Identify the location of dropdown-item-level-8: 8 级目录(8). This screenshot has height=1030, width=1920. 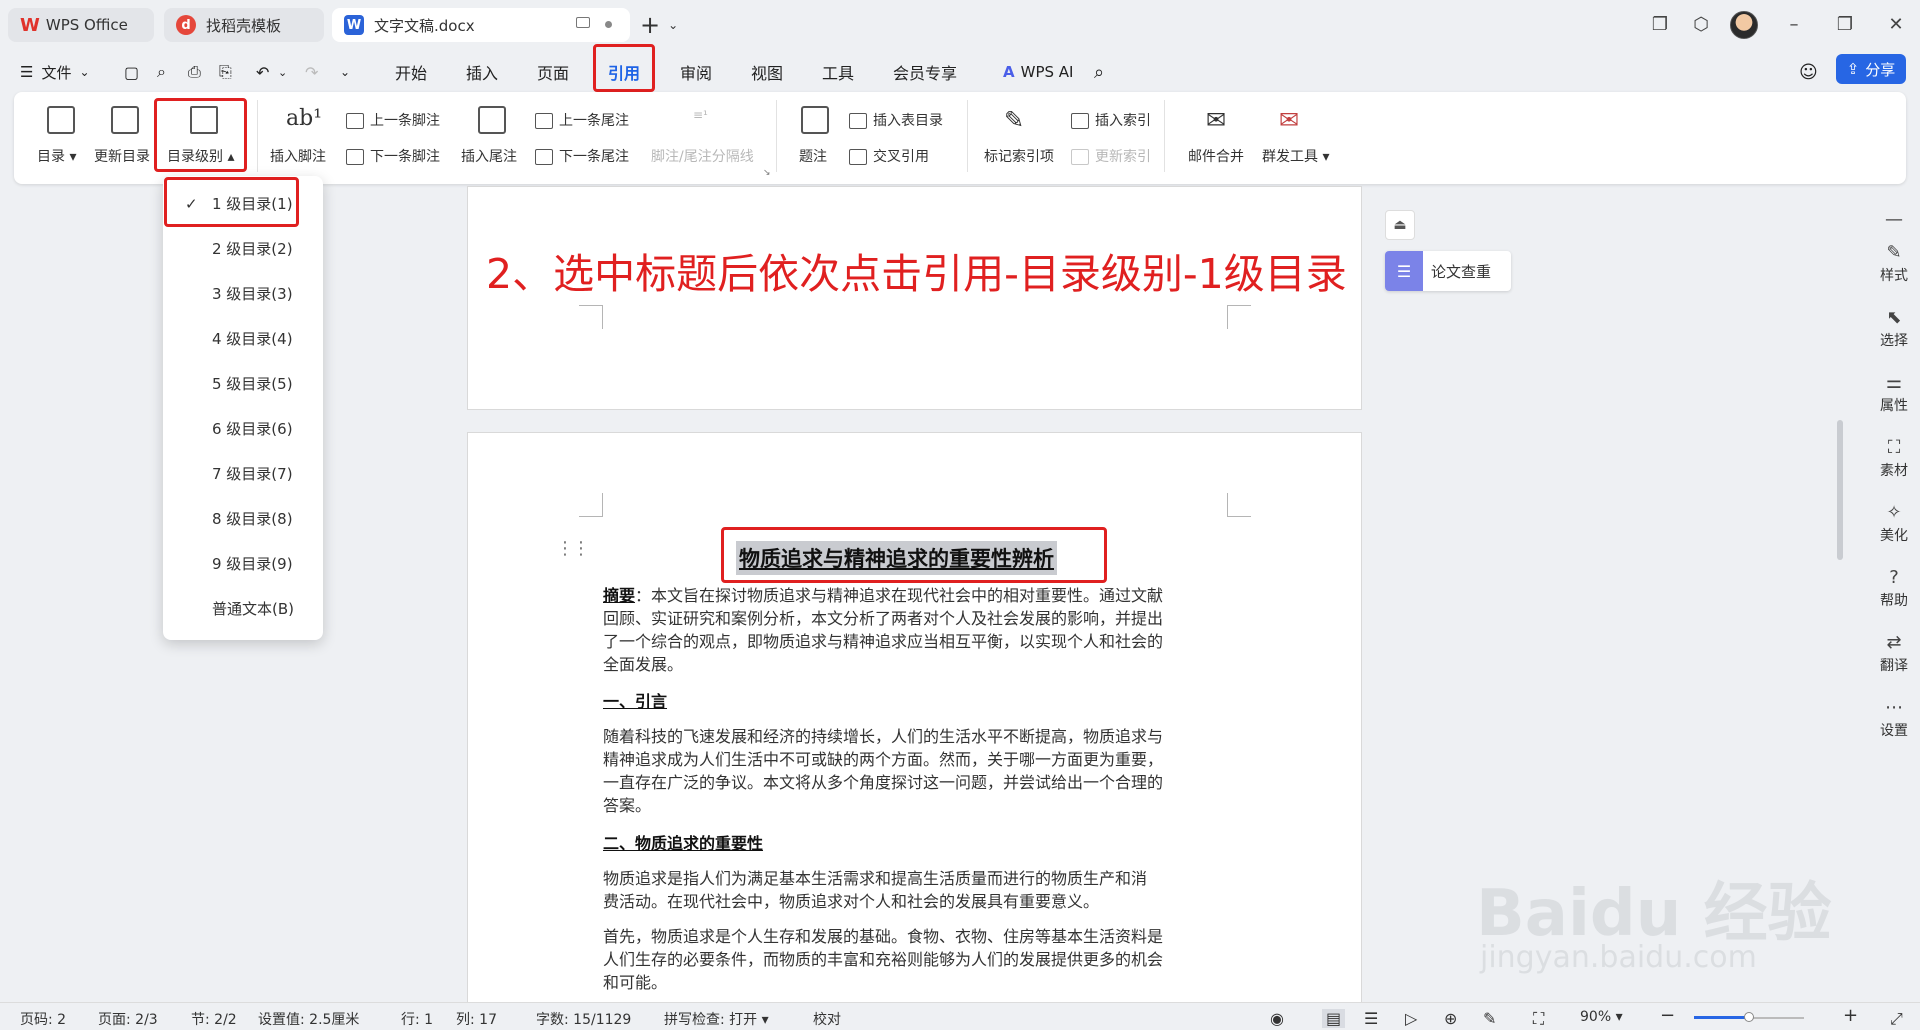
(243, 519).